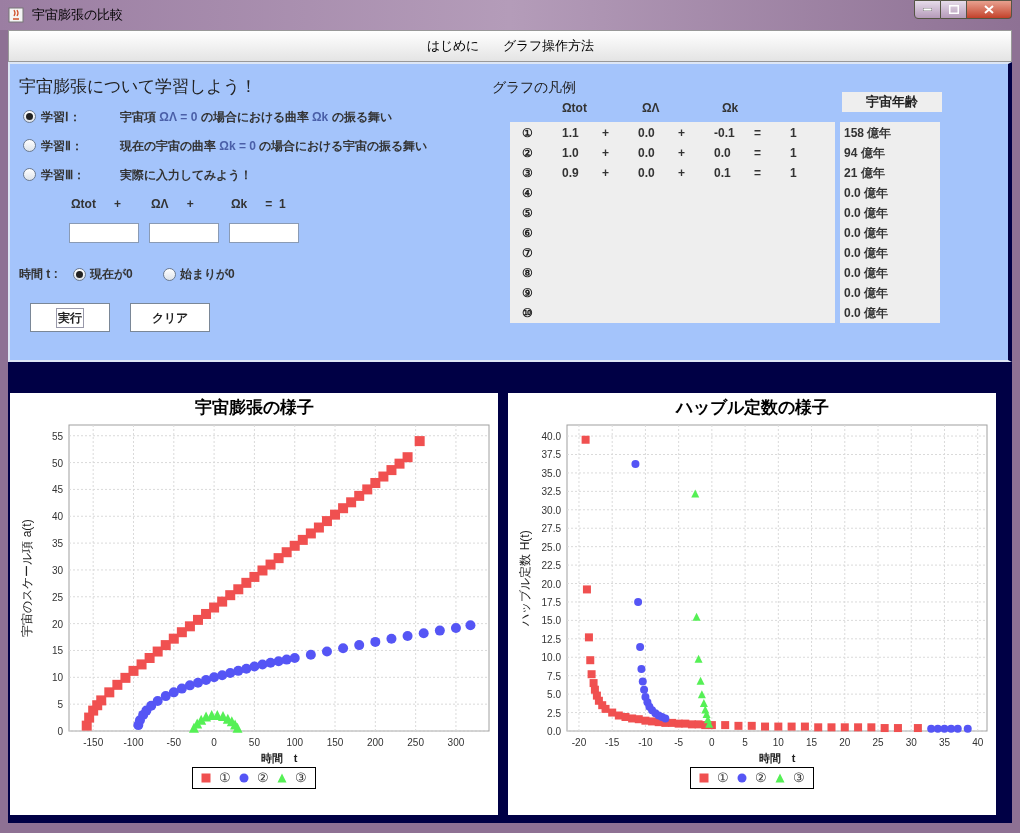  Describe the element at coordinates (57, 490) in the screenshot. I see `y-tick-label: 45` at that location.